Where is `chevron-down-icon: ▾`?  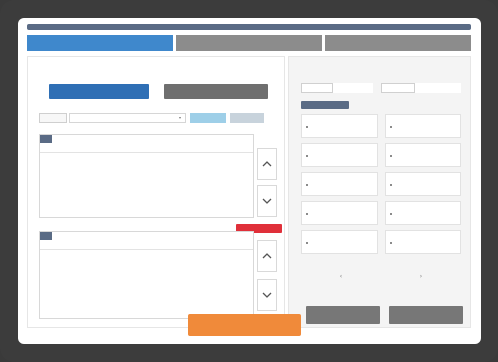 chevron-down-icon: ▾ is located at coordinates (179, 117).